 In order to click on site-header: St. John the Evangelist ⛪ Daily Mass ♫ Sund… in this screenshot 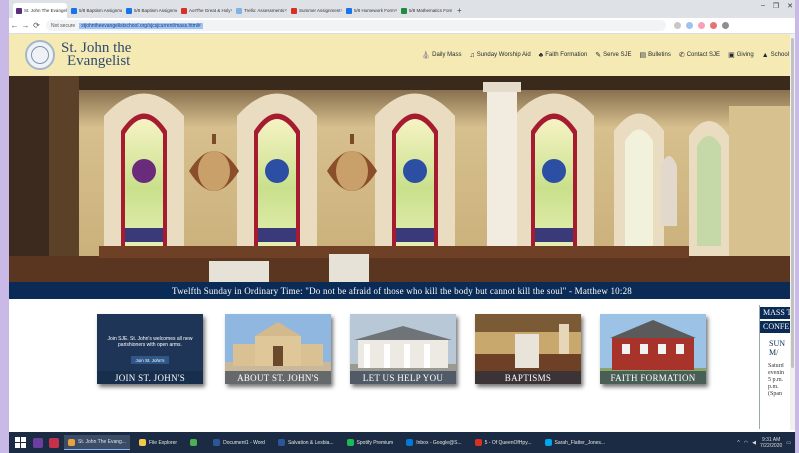, I will do `click(402, 55)`.